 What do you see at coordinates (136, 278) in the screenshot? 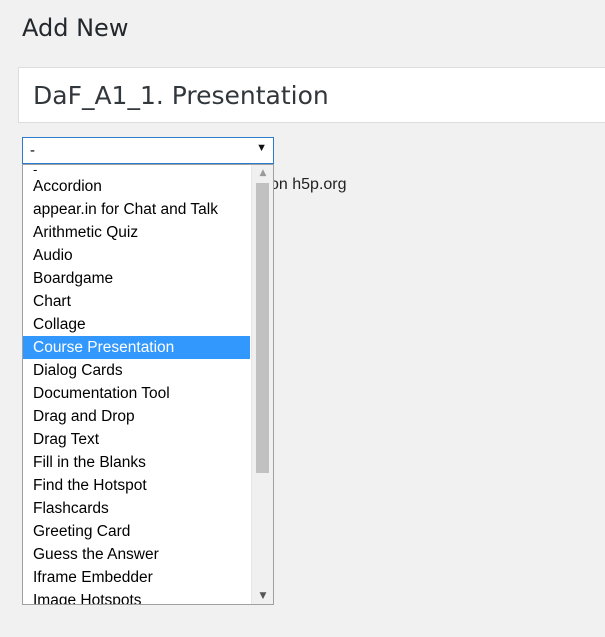
I see `dropdown-option: Boardgame` at bounding box center [136, 278].